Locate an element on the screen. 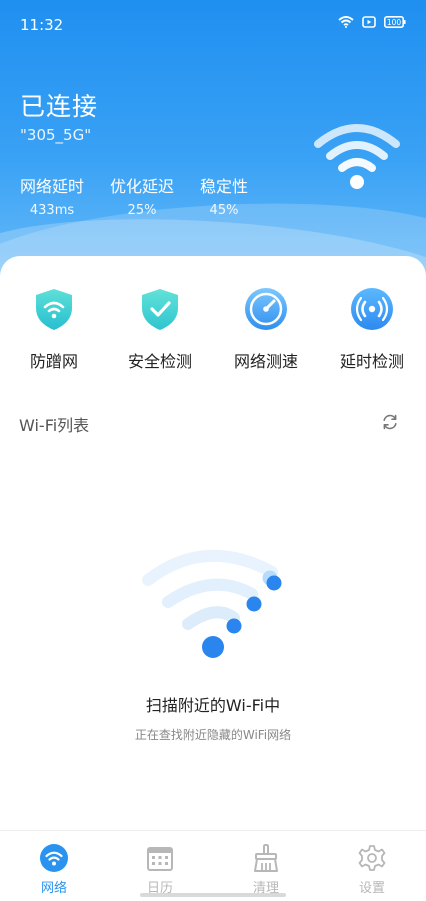  nav-item-network: 网络 is located at coordinates (54, 869).